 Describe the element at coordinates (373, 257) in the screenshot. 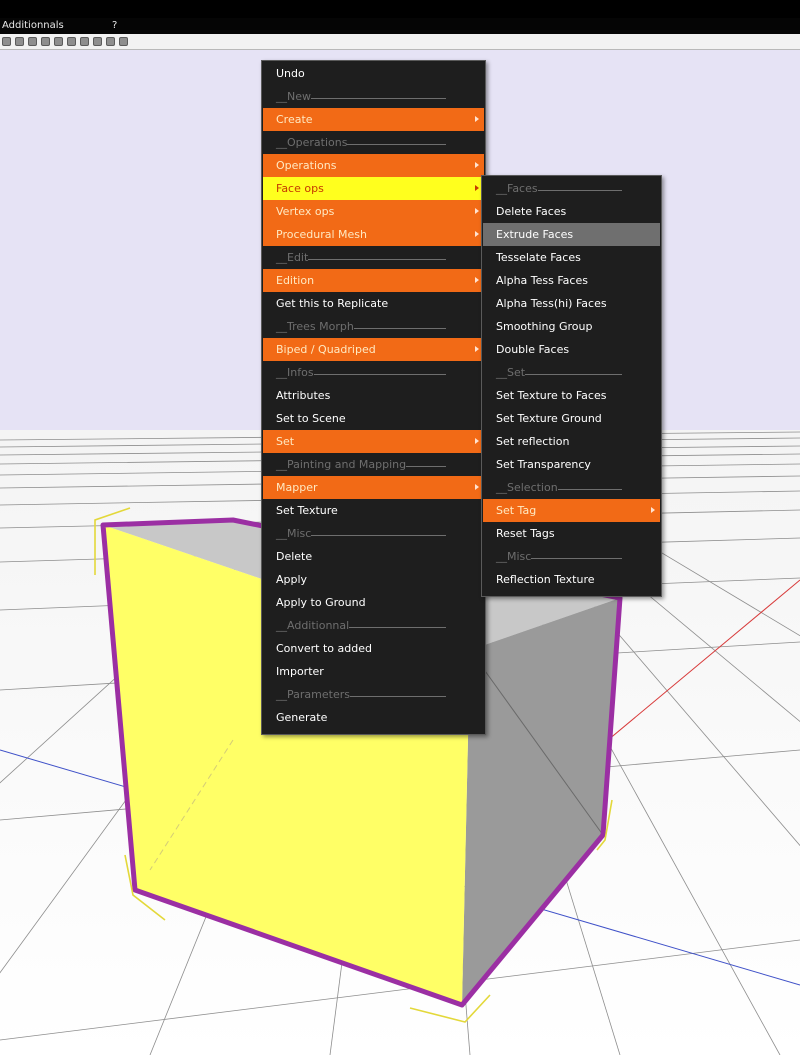

I see `menu-separator-edit: __Edit` at that location.